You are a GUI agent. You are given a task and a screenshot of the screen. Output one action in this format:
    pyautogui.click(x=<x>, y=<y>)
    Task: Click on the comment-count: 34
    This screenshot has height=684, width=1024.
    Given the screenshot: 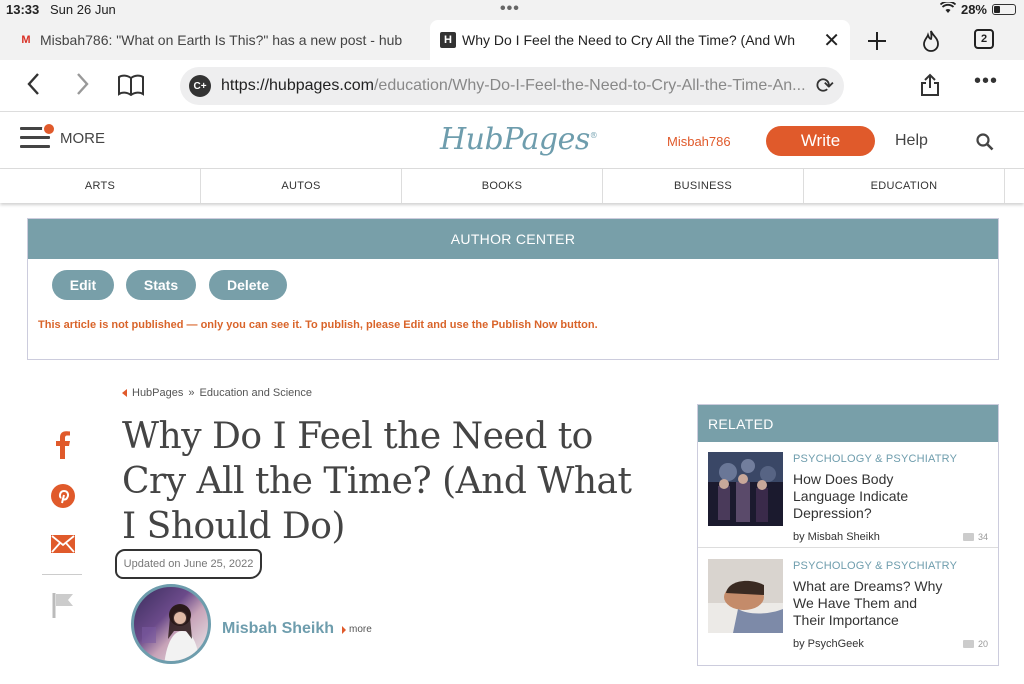 What is the action you would take?
    pyautogui.click(x=975, y=537)
    